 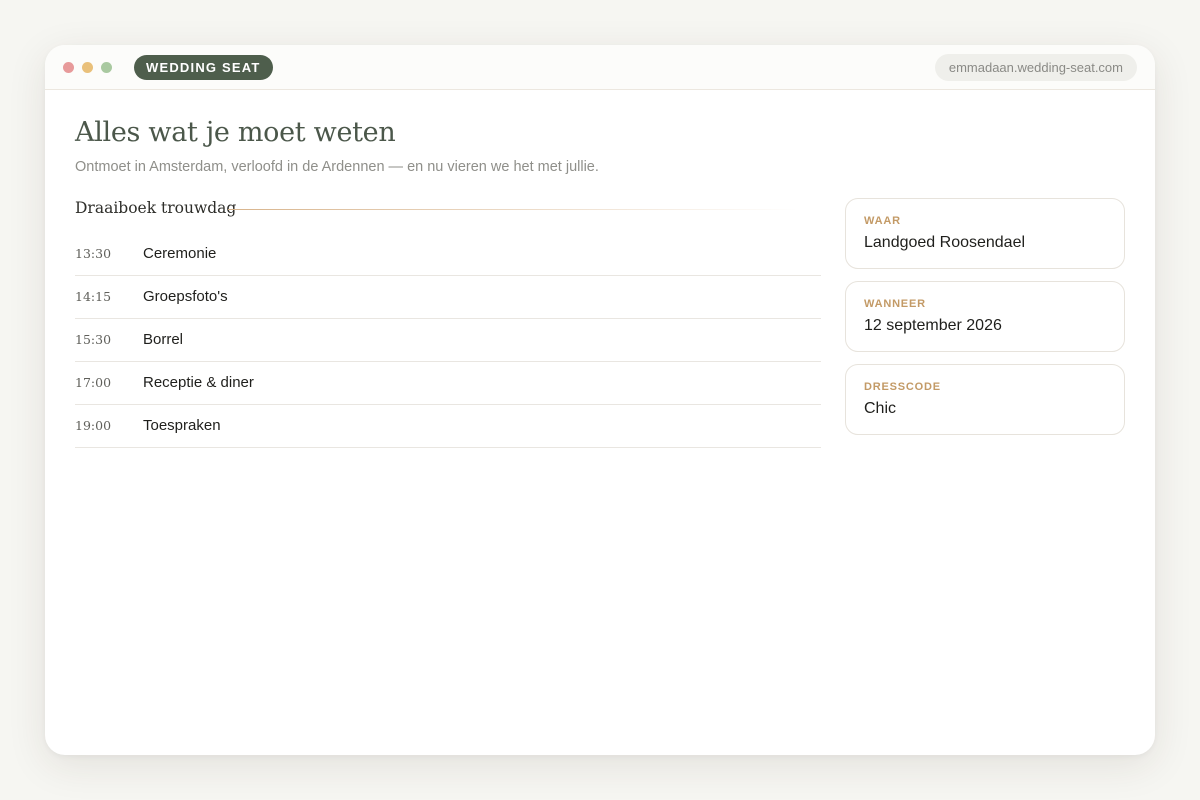 What do you see at coordinates (163, 339) in the screenshot?
I see `schedule-event: Borrel` at bounding box center [163, 339].